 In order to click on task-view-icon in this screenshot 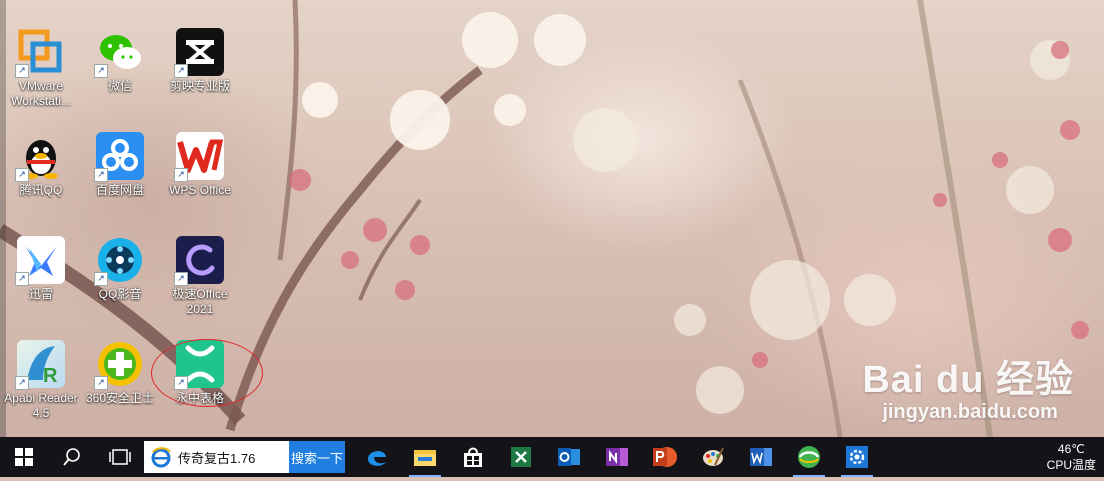, I will do `click(120, 457)`.